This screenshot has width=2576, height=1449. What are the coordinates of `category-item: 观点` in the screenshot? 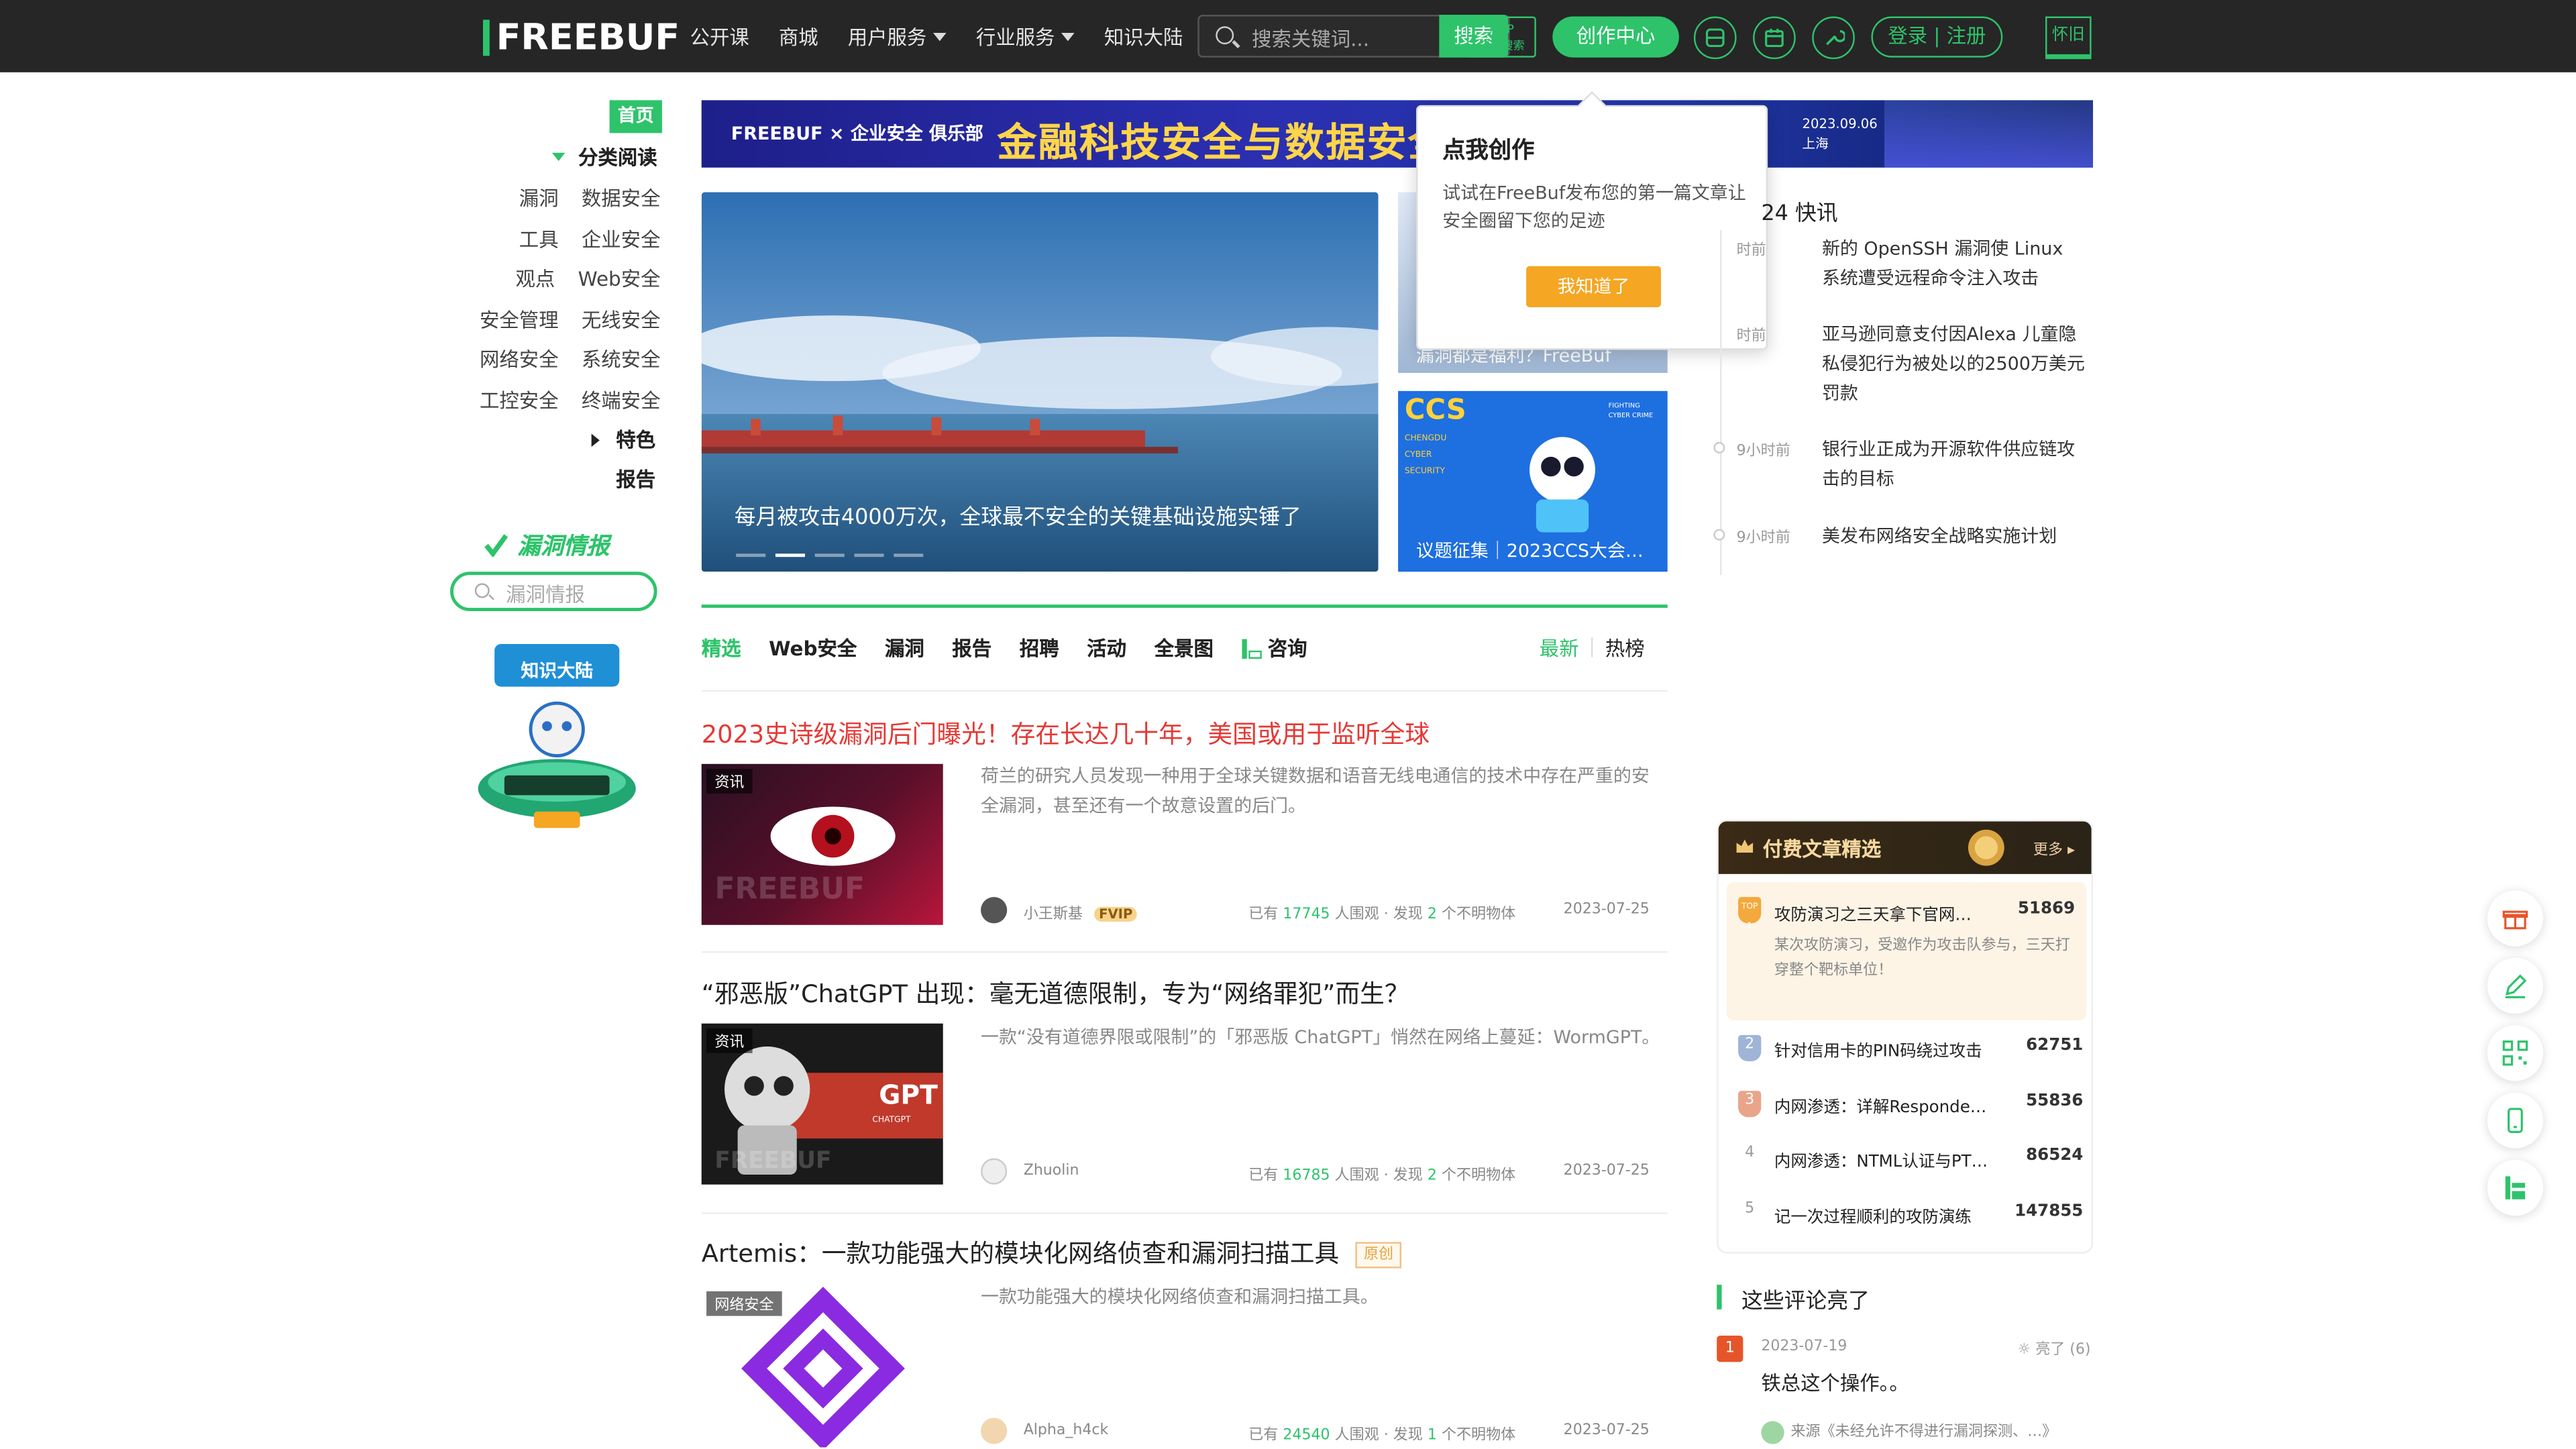 It's located at (535, 286).